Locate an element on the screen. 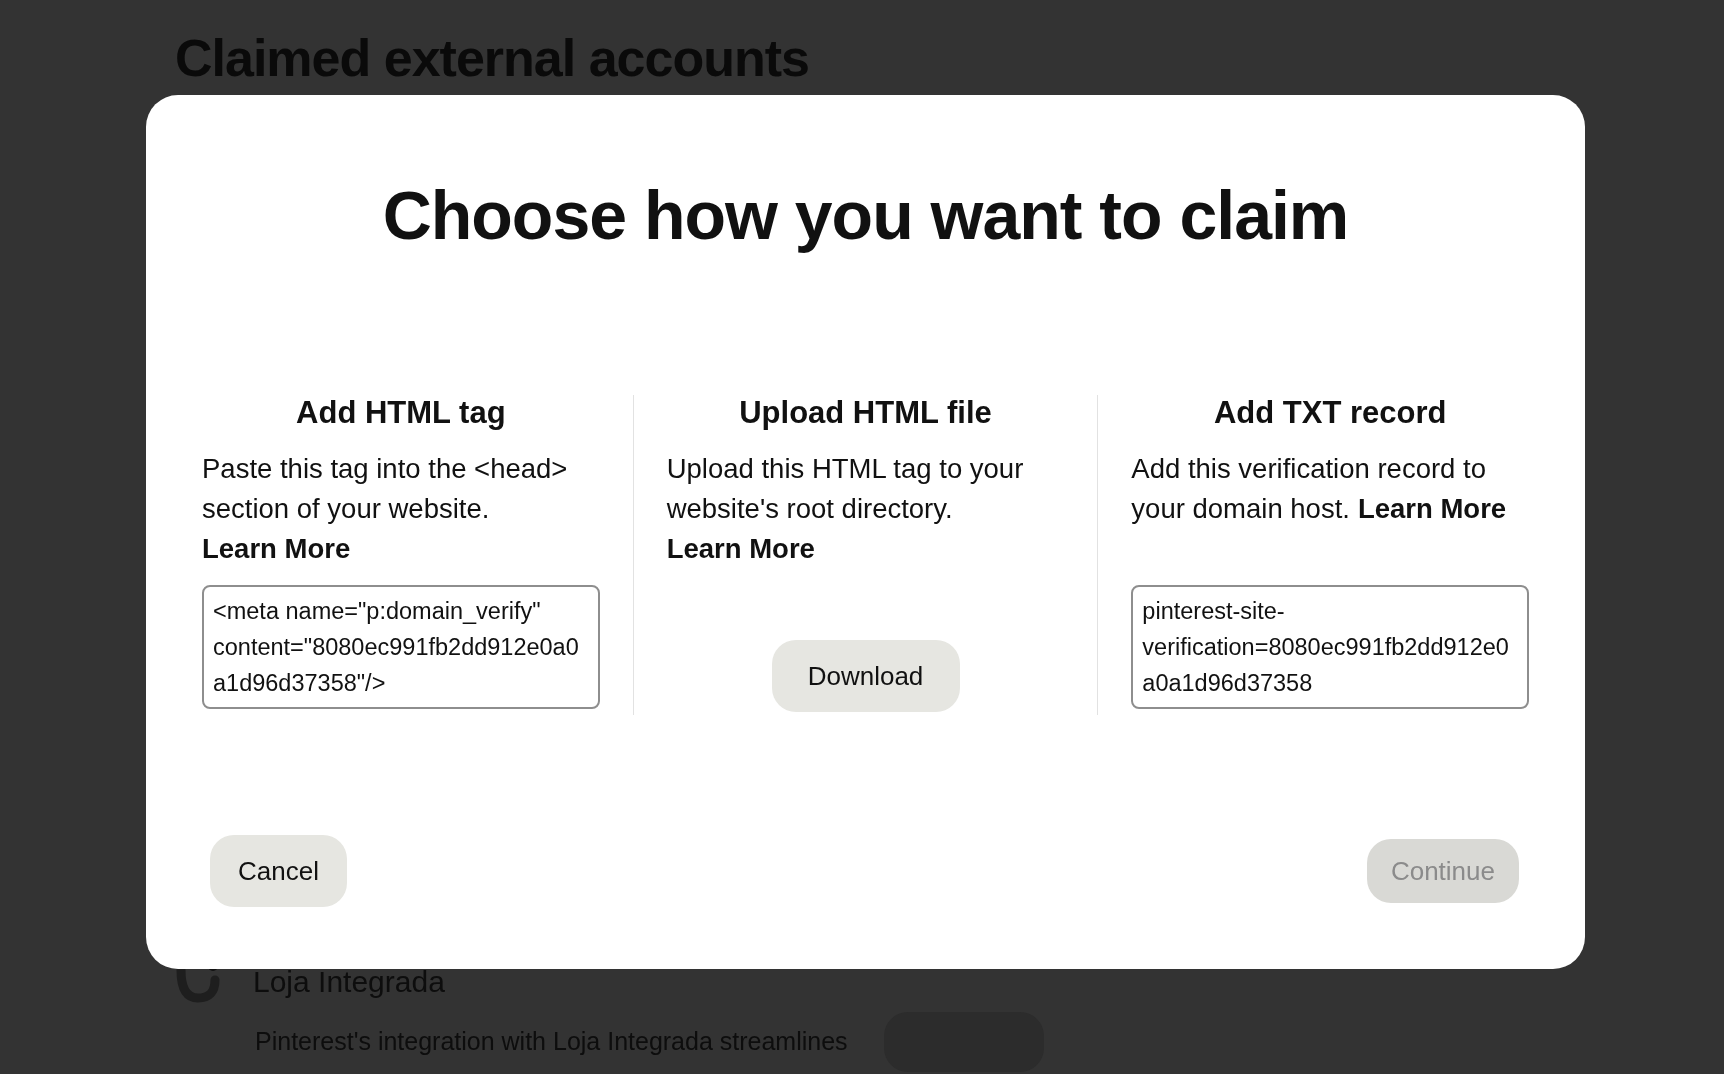  option-description: Upload this HTML tag to your website's root directory. Learn More is located at coordinates (865, 509).